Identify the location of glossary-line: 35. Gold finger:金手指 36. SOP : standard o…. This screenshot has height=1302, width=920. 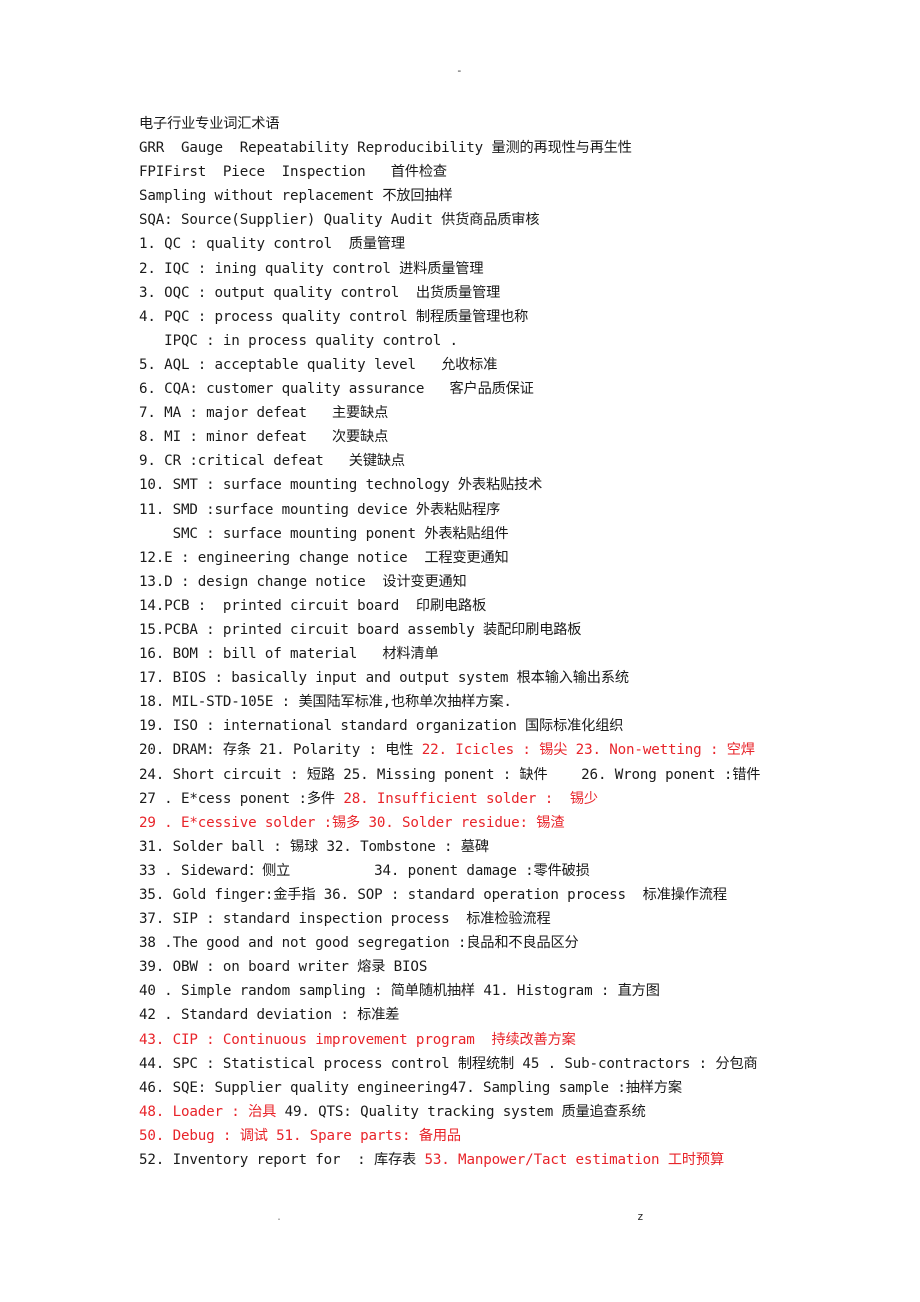
(479, 895).